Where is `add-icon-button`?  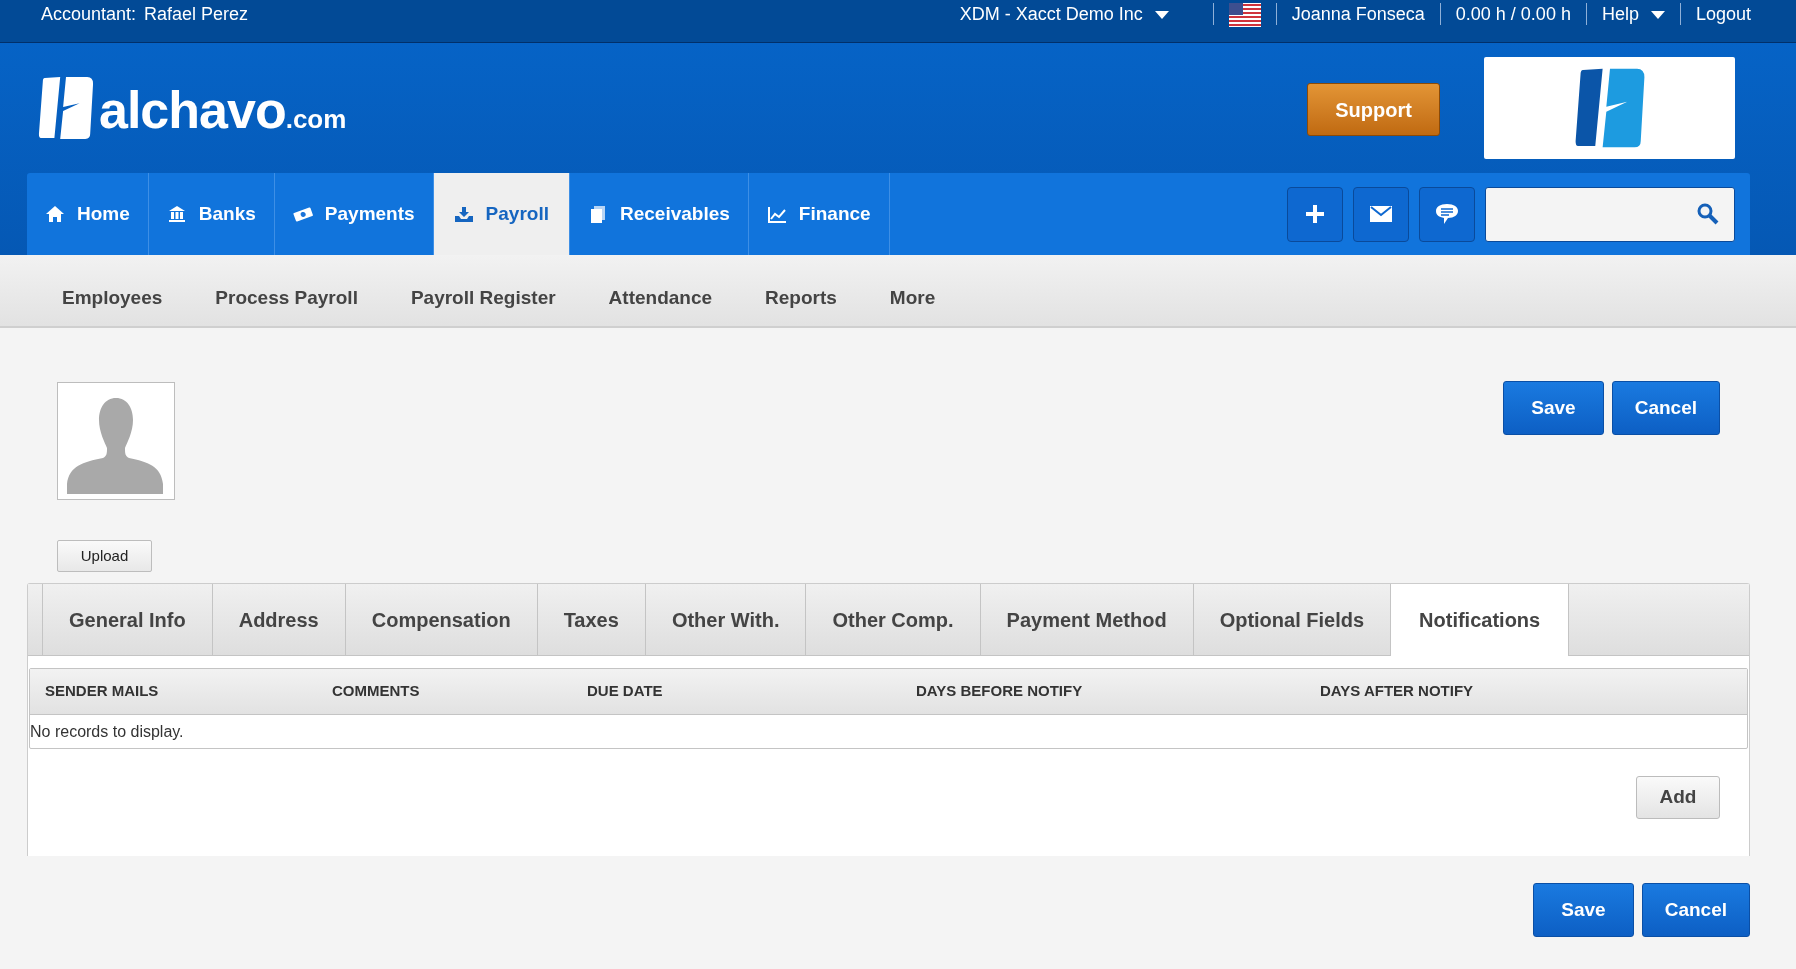
add-icon-button is located at coordinates (1315, 214).